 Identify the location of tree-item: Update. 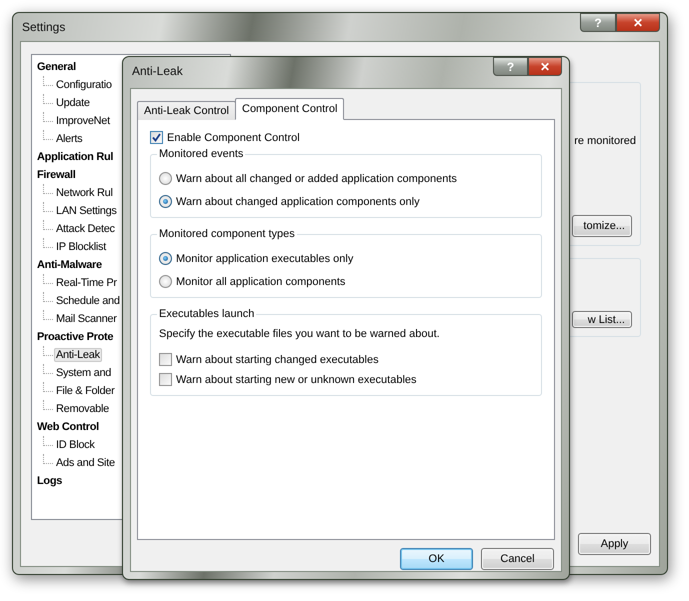
(73, 103).